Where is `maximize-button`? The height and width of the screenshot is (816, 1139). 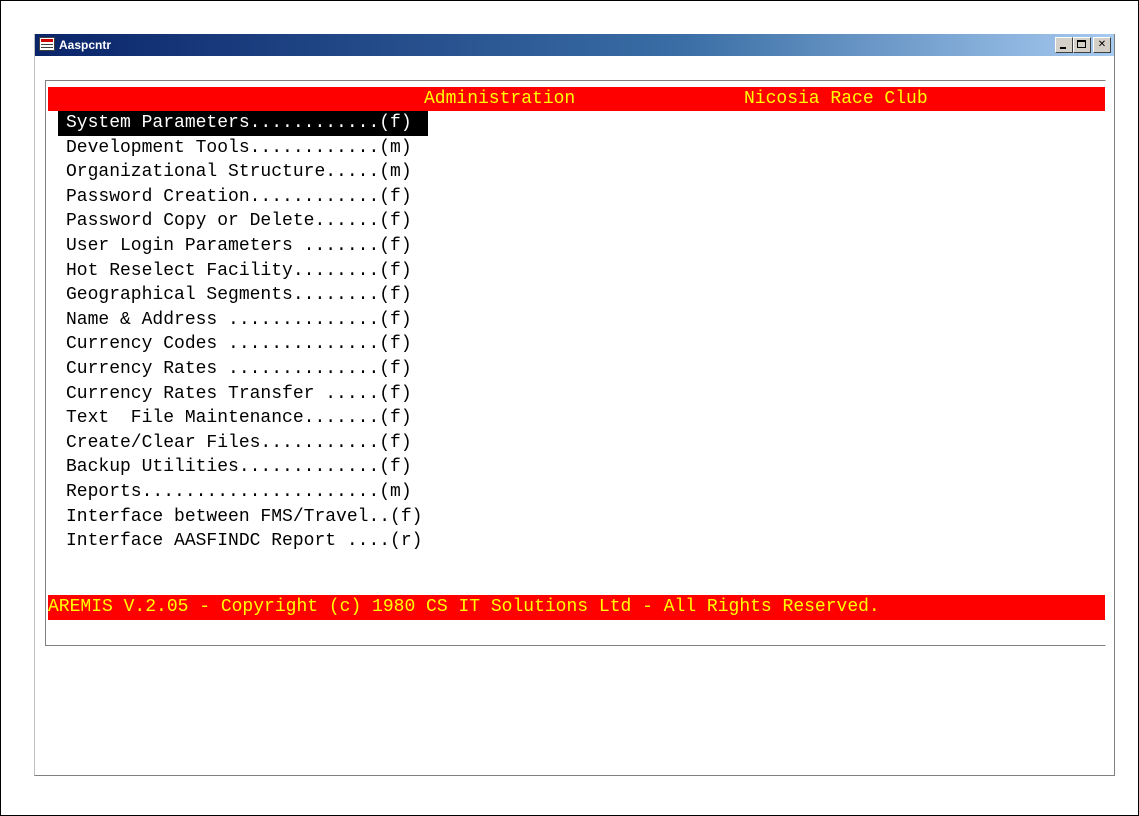 maximize-button is located at coordinates (1082, 45).